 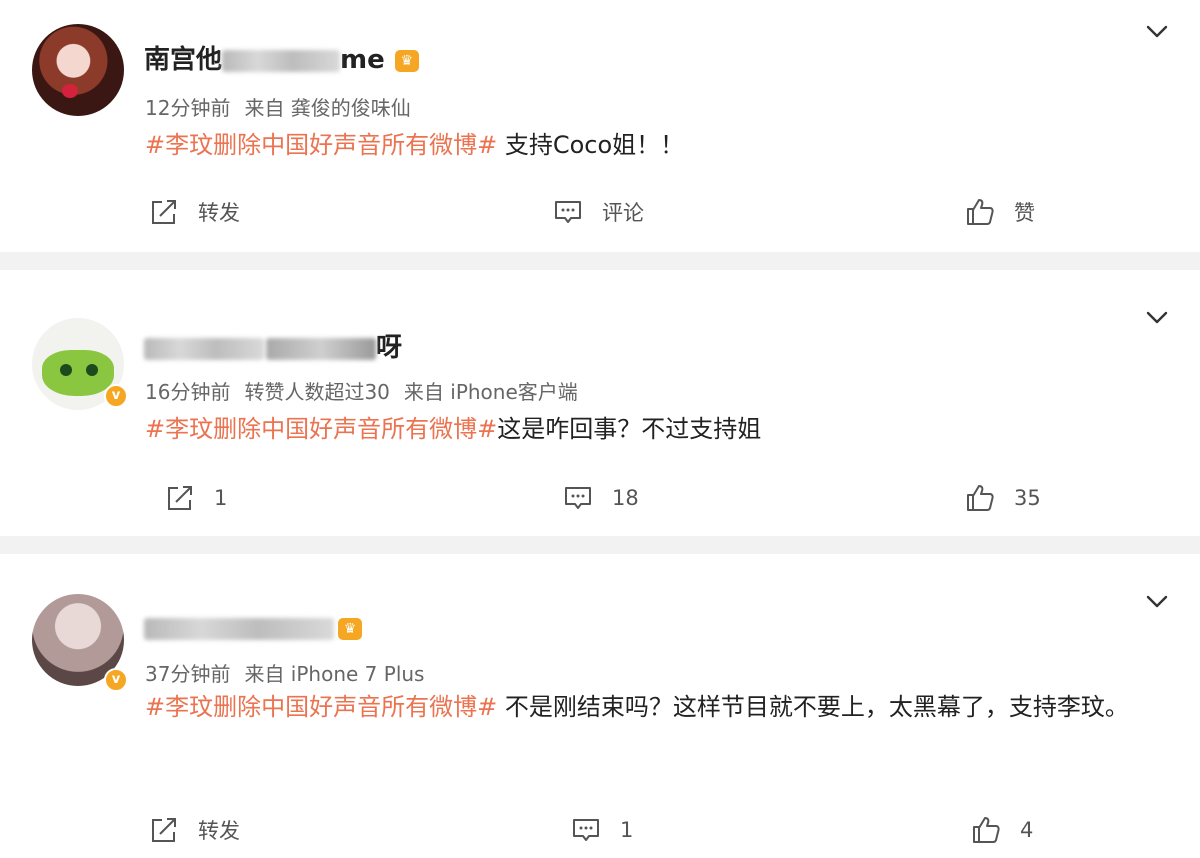 I want to click on post-meta: 16分钟前 转赞人数超过30 来自 iPhone客户端, so click(x=368, y=390).